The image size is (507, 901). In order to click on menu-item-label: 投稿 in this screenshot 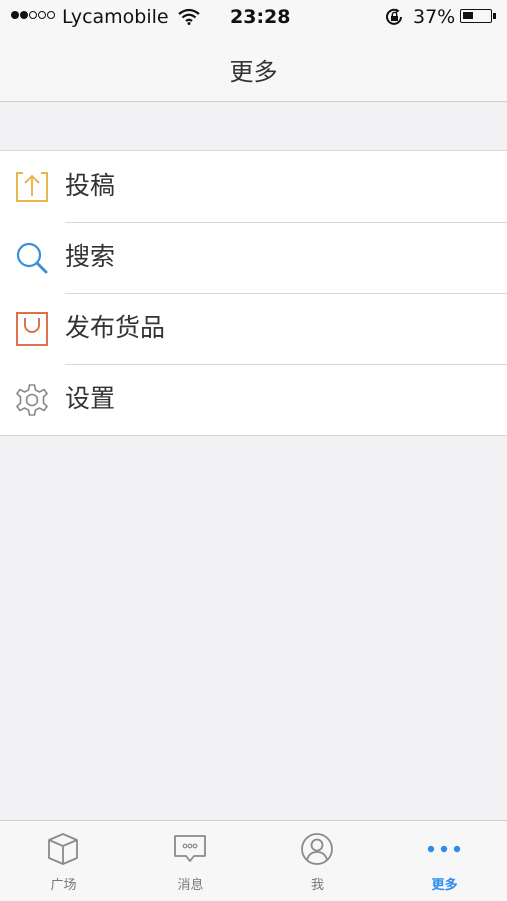, I will do `click(90, 185)`.